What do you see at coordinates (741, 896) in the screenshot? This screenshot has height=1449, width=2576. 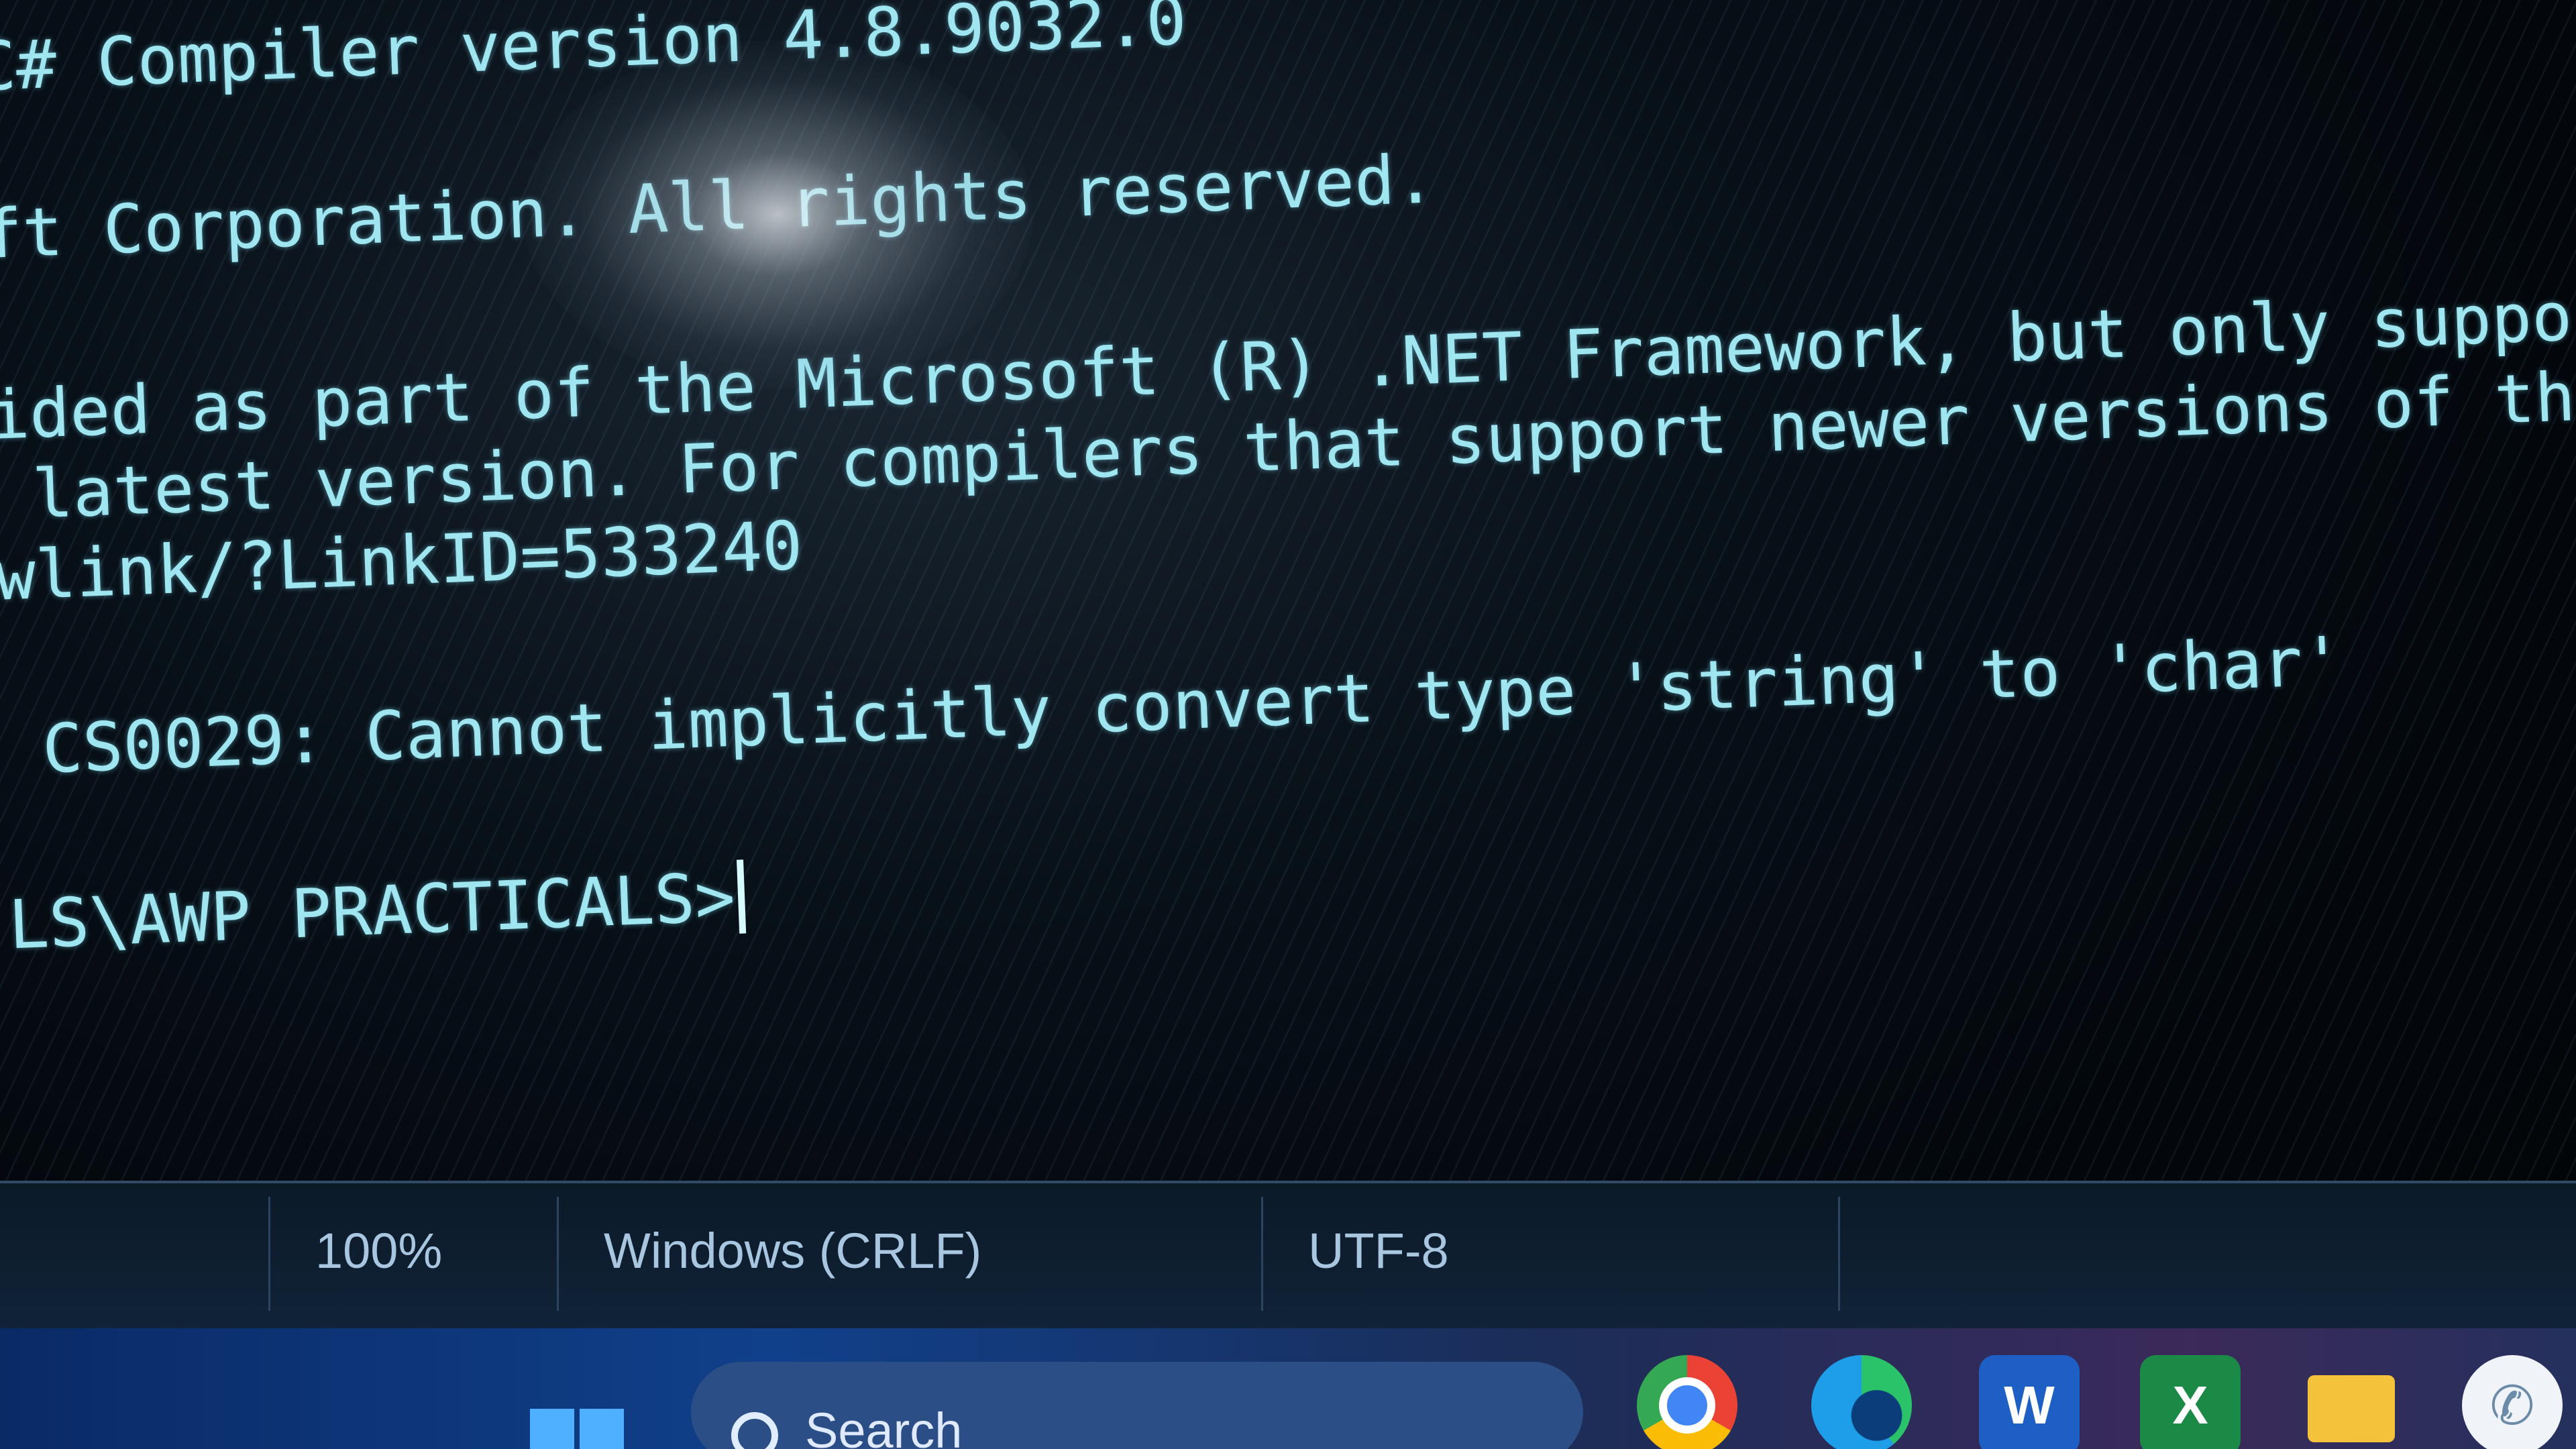 I see `text-cursor` at bounding box center [741, 896].